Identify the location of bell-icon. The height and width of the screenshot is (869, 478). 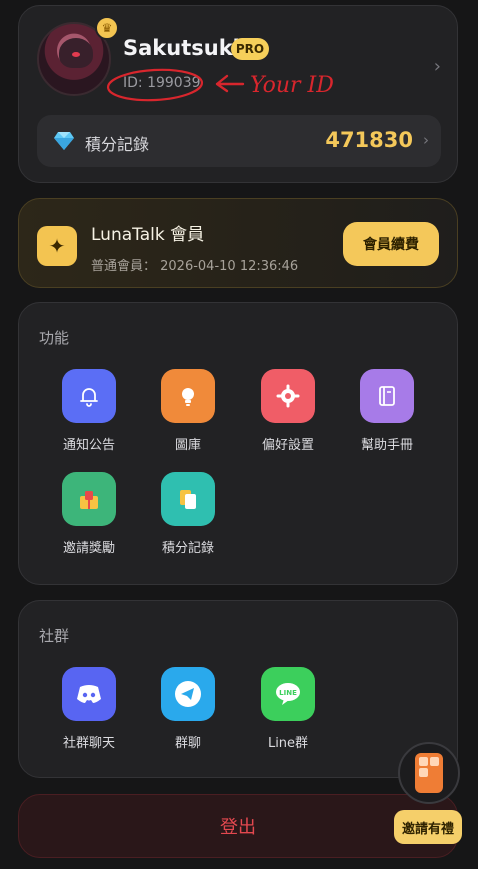
(89, 396).